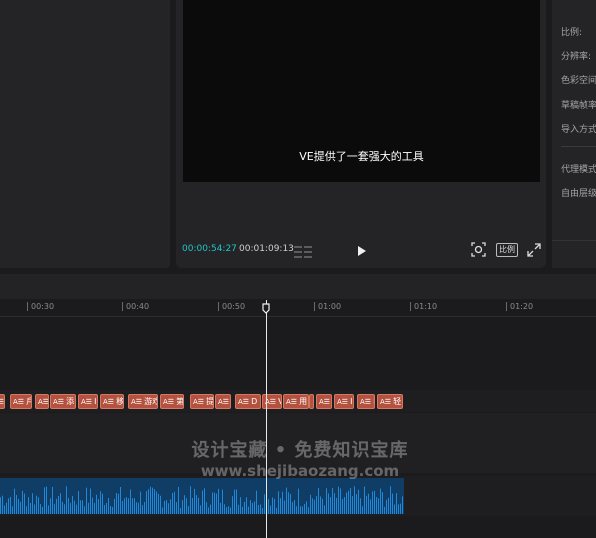 This screenshot has width=596, height=538. Describe the element at coordinates (298, 308) in the screenshot. I see `time-ruler: 00:30 00:40 00:50 01:00 01:10 01:20` at that location.